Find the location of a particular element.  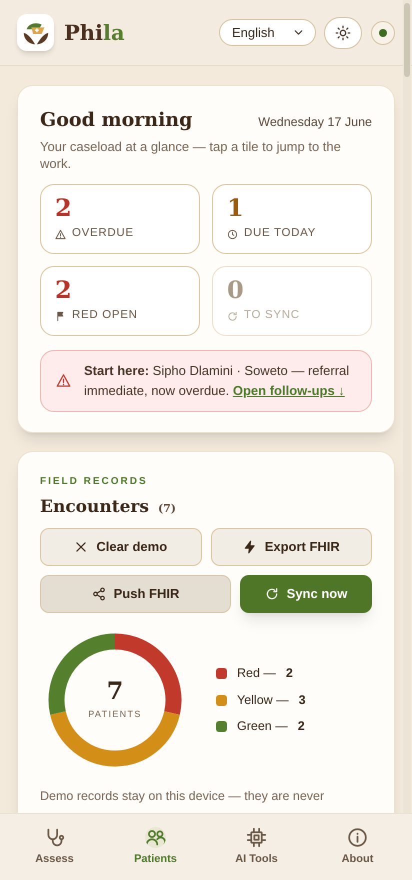

flag-icon is located at coordinates (60, 316).